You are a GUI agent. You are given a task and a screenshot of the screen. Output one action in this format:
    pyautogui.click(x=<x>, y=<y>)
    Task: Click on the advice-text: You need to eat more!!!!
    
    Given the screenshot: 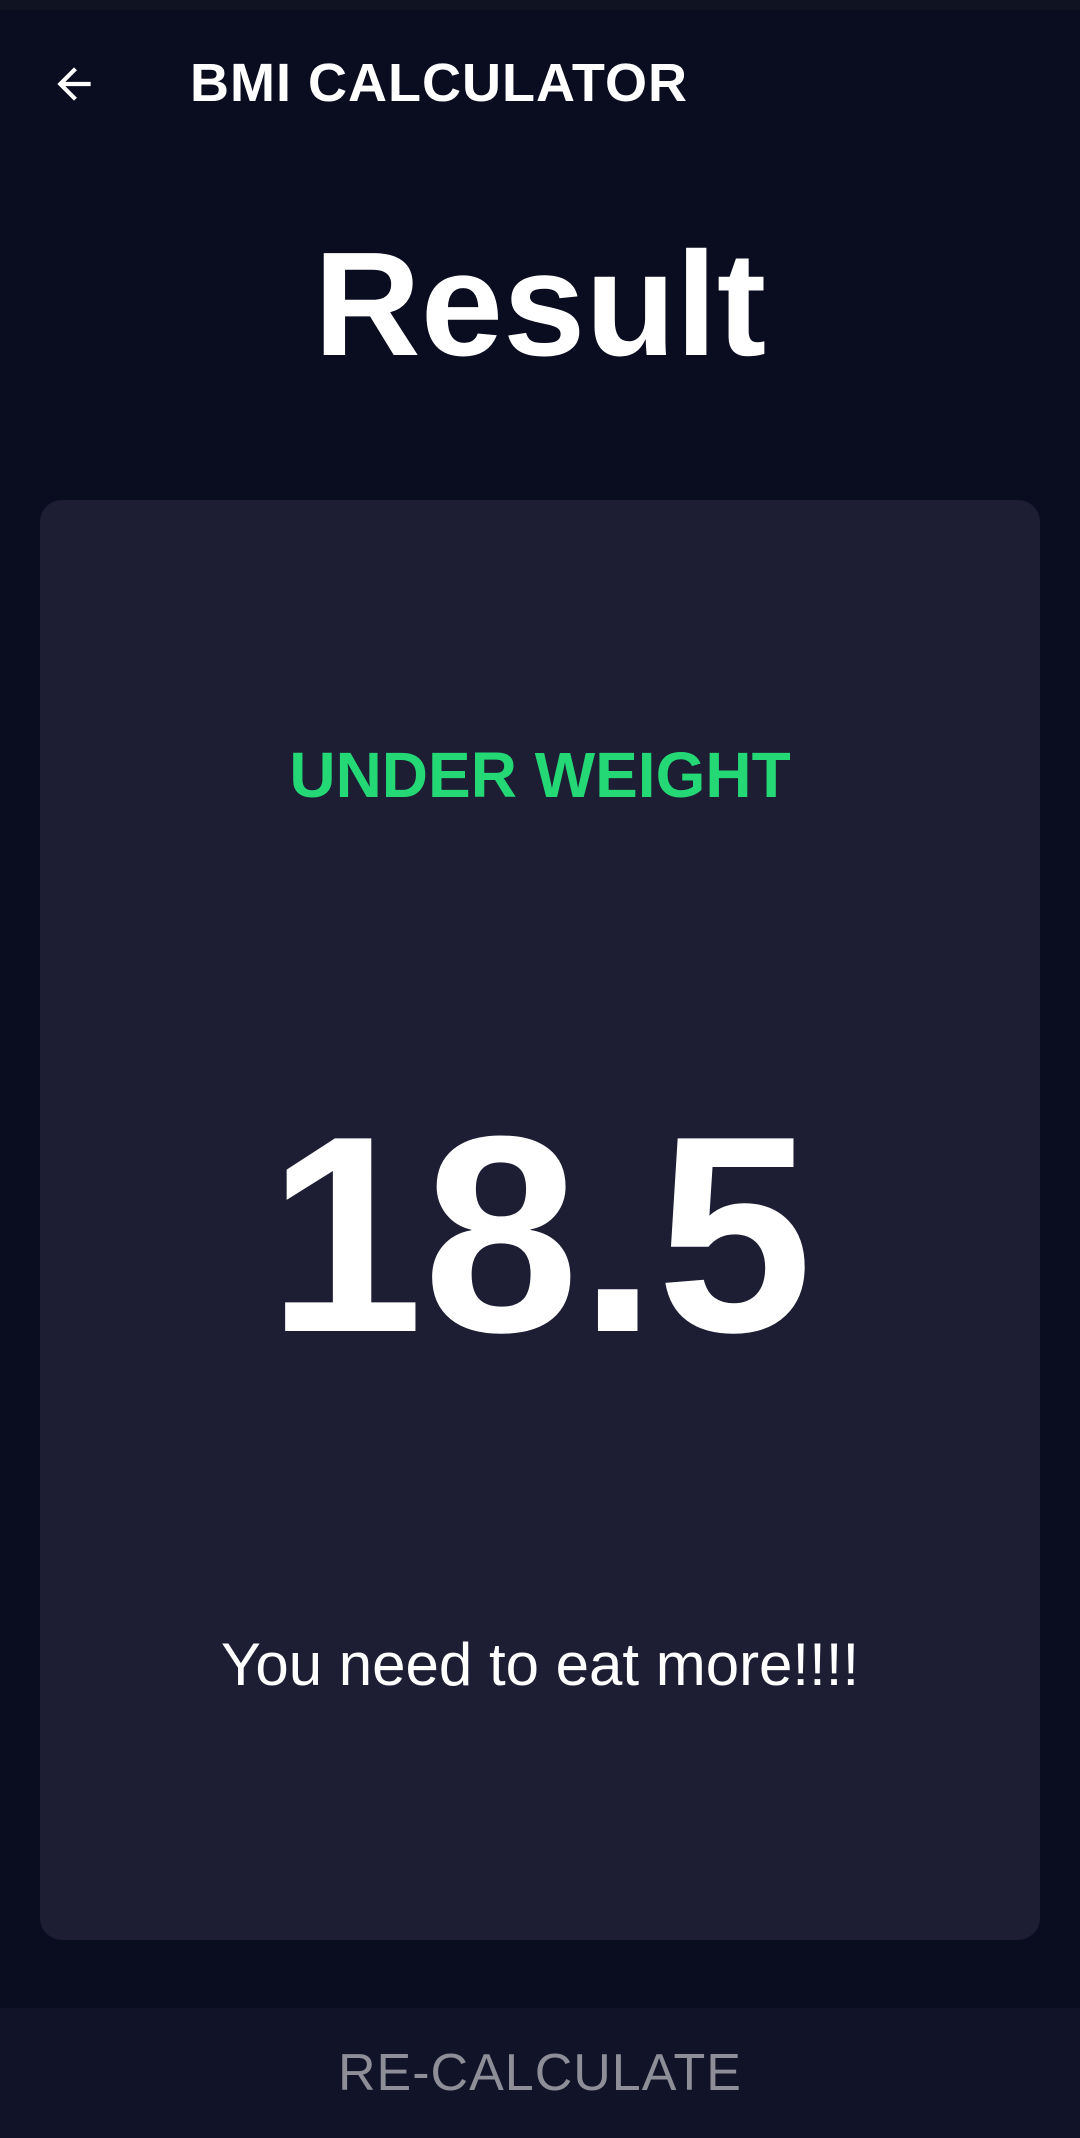 What is the action you would take?
    pyautogui.click(x=540, y=1664)
    